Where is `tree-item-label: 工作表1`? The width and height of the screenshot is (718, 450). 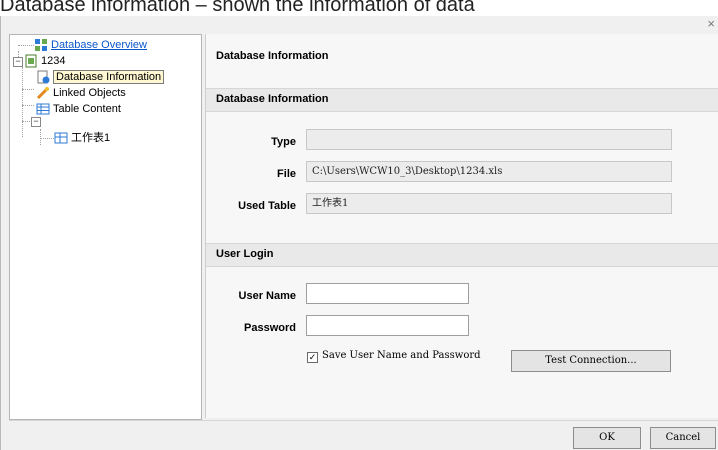 tree-item-label: 工作表1 is located at coordinates (91, 138).